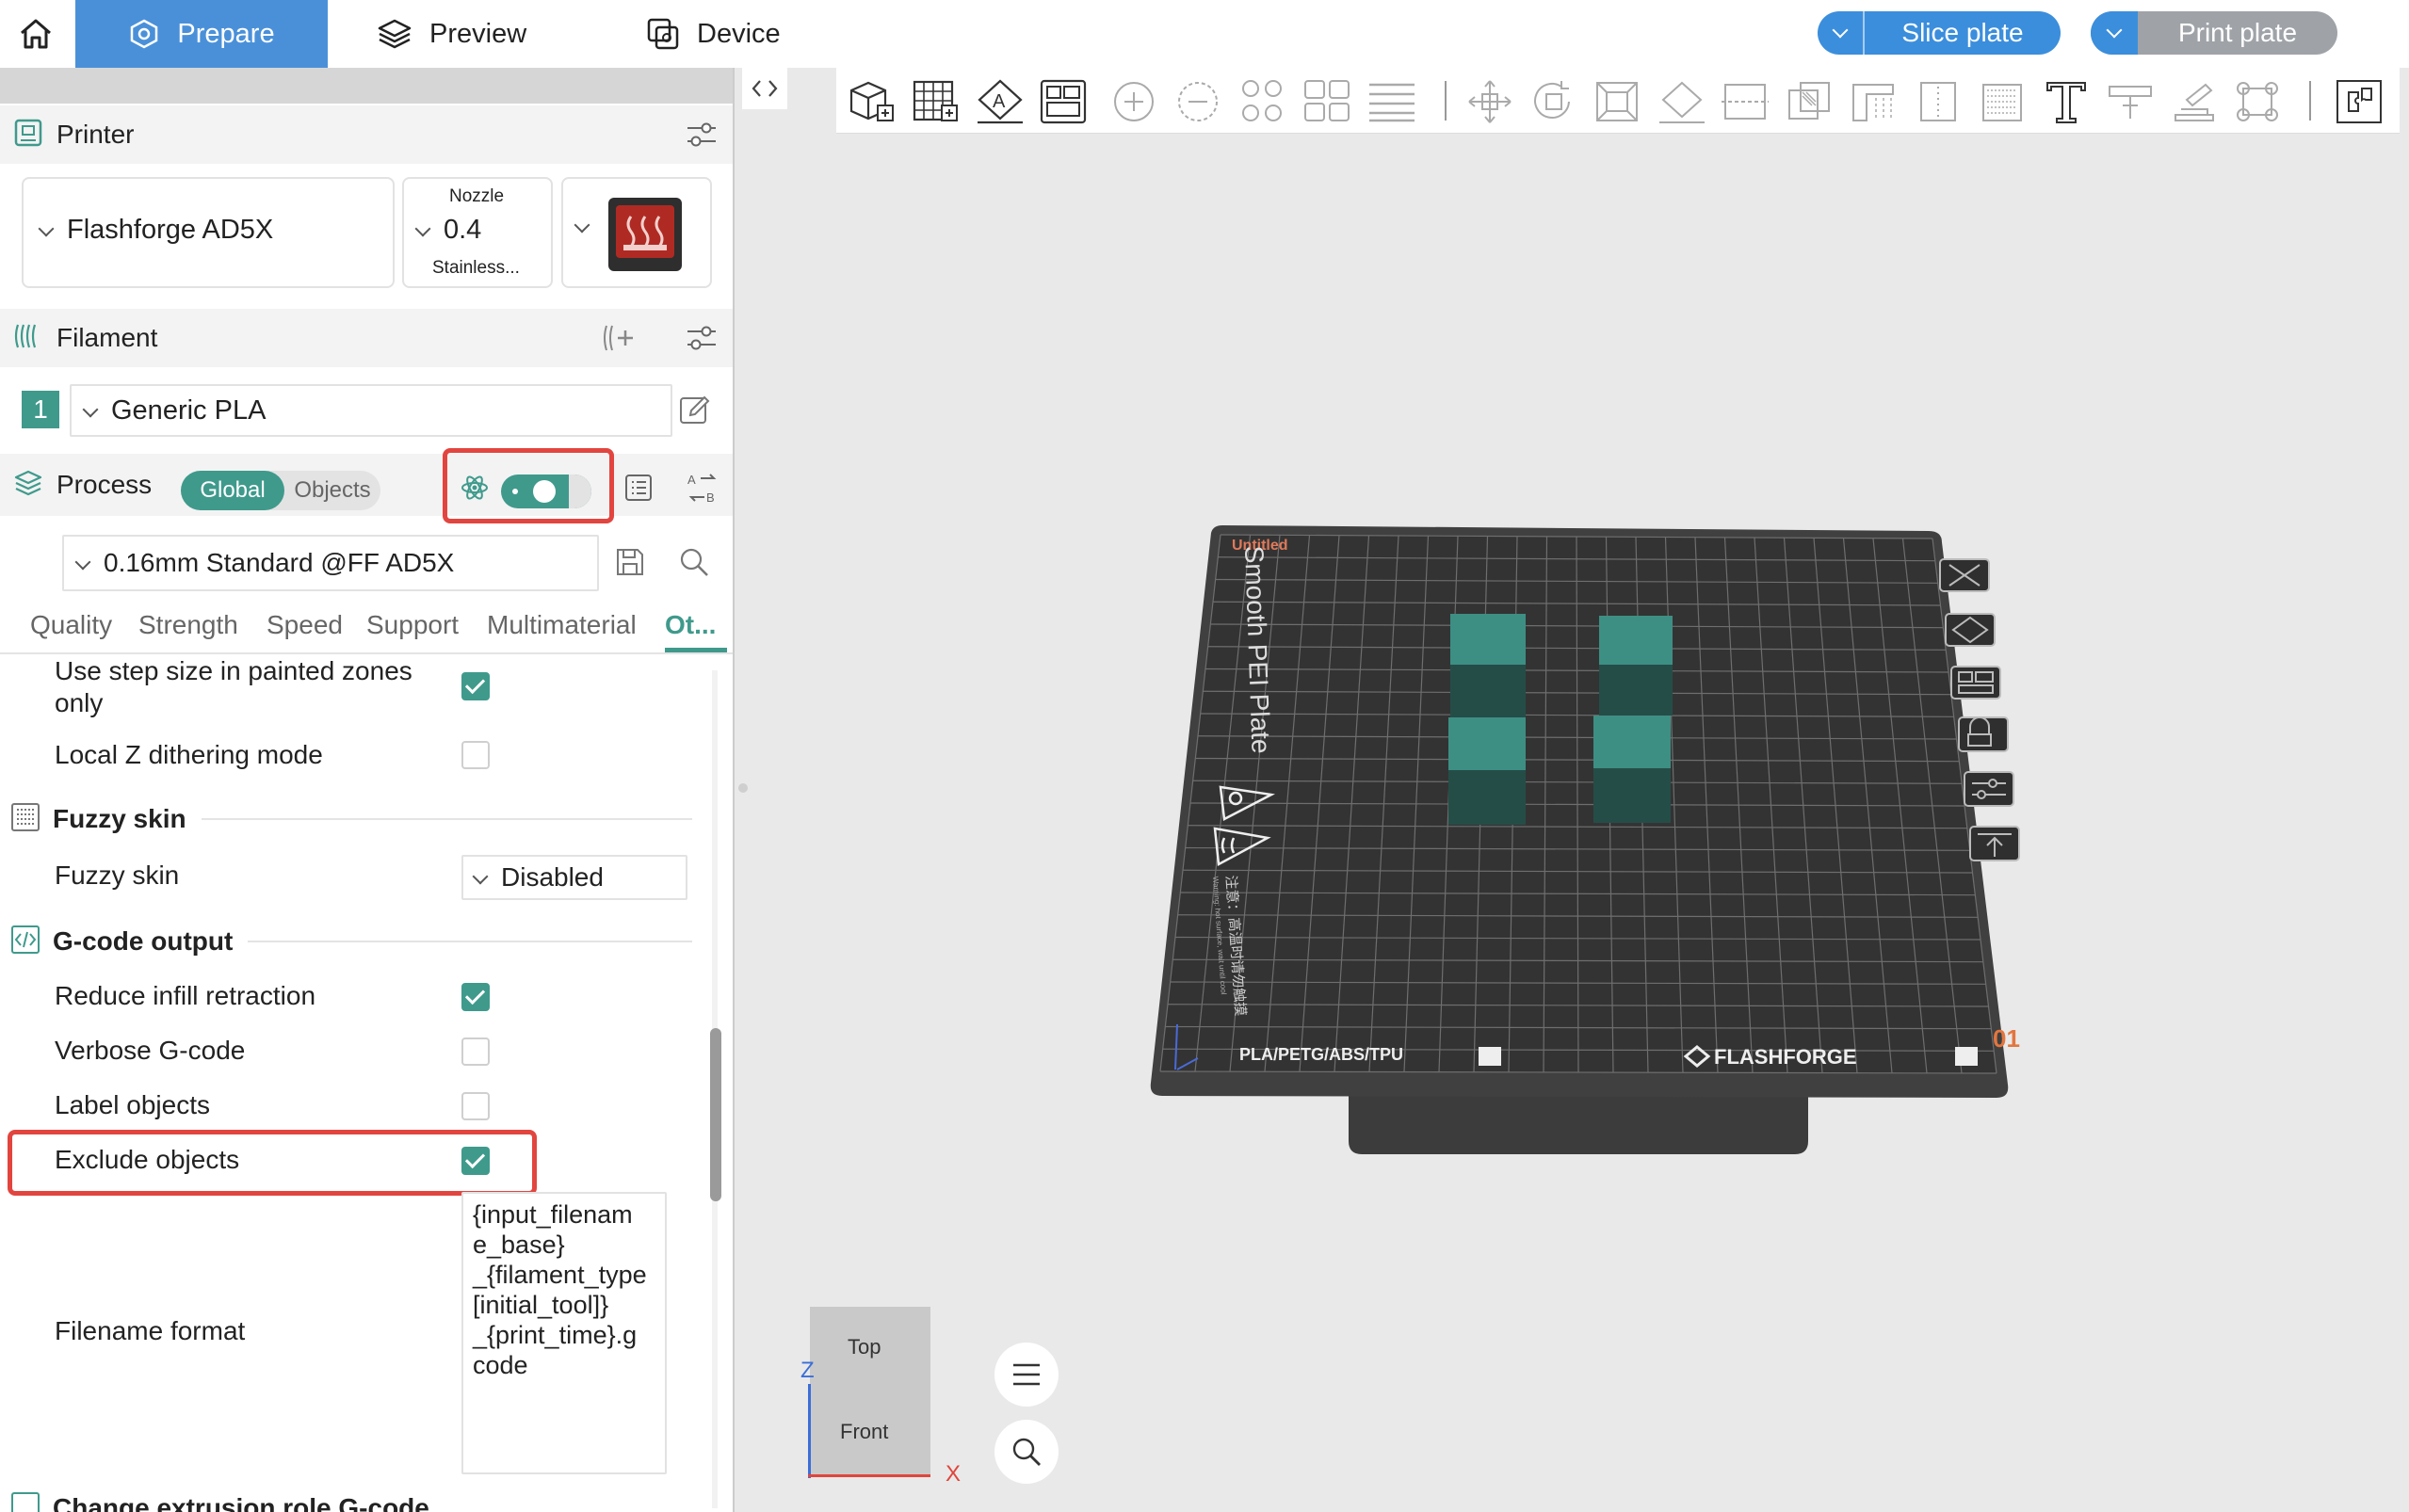  I want to click on plate-qr-icon, so click(1966, 1056).